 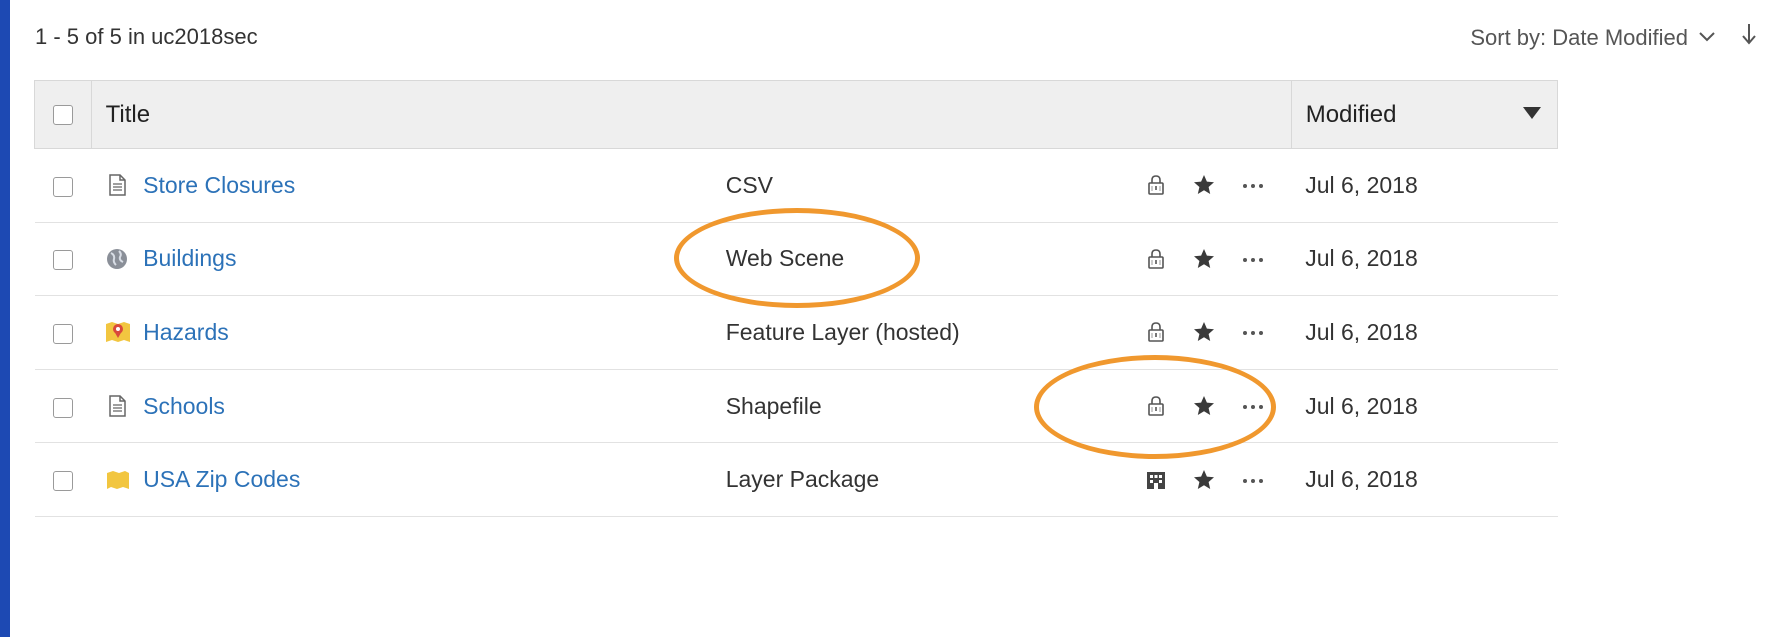 What do you see at coordinates (408, 259) in the screenshot?
I see `title-cell: Buildings` at bounding box center [408, 259].